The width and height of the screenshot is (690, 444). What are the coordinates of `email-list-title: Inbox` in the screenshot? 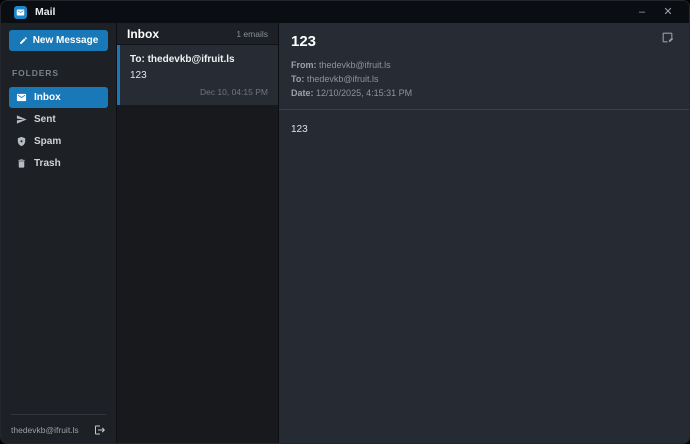 It's located at (143, 33).